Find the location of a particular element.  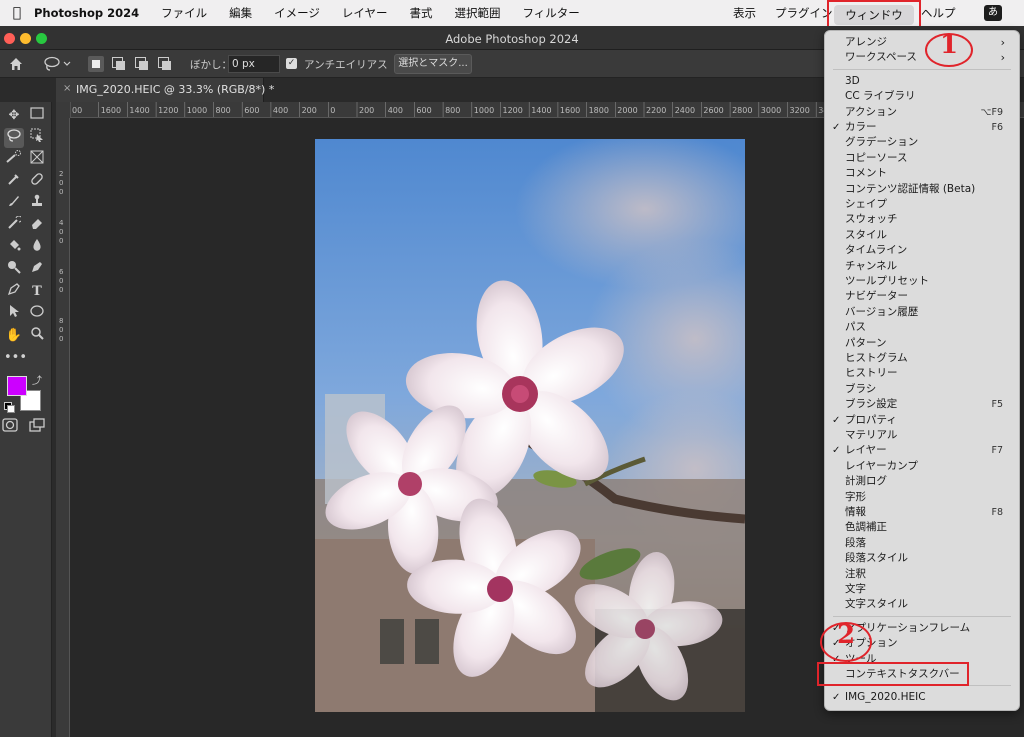

menu-window: ウィンドウ is located at coordinates (874, 15).